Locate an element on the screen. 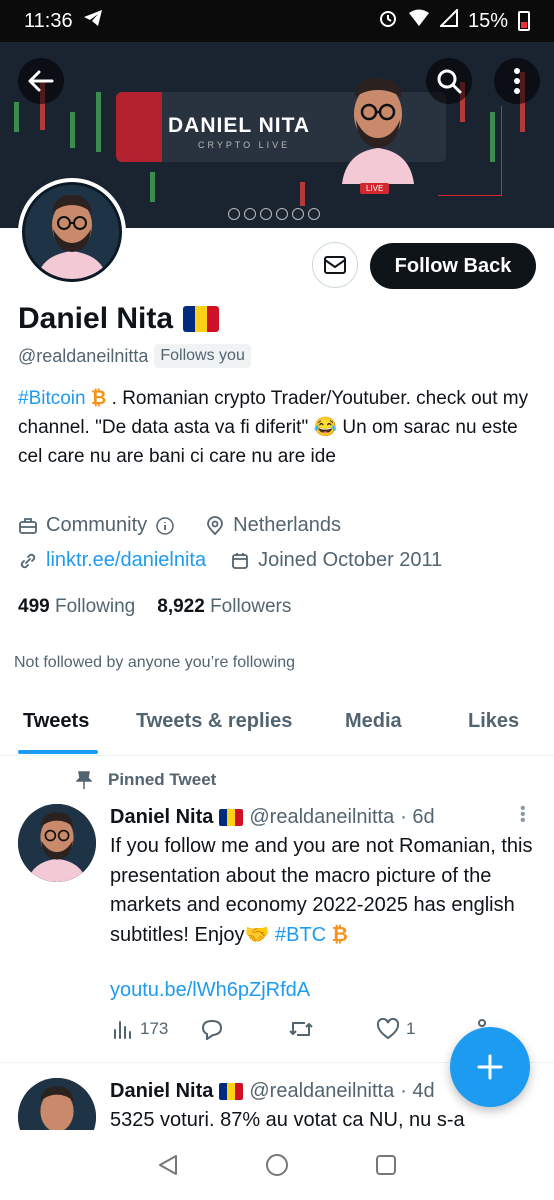 The height and width of the screenshot is (1200, 554). likes-count: 1 is located at coordinates (411, 1028).